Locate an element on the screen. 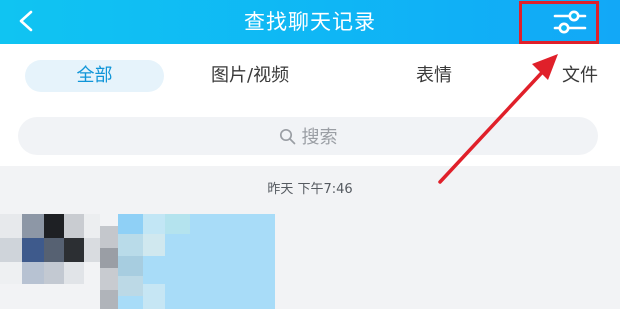 The image size is (620, 309). search-placeholder: 搜索 is located at coordinates (319, 137).